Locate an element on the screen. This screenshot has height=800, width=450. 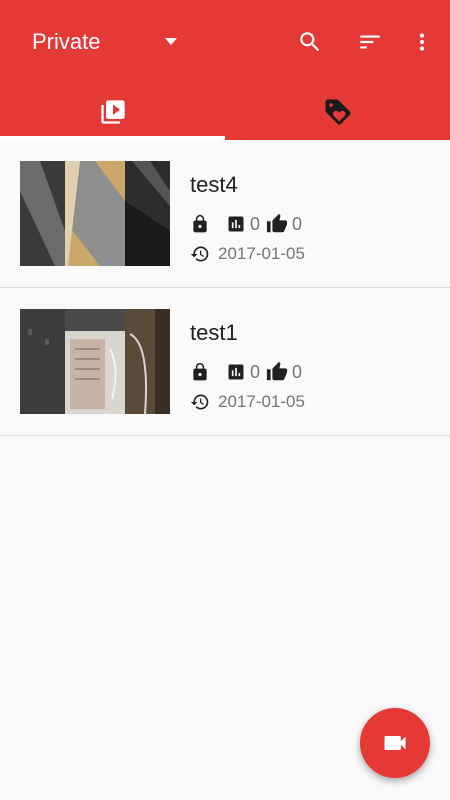
privacy-filter-dropdown: Private is located at coordinates (109, 42).